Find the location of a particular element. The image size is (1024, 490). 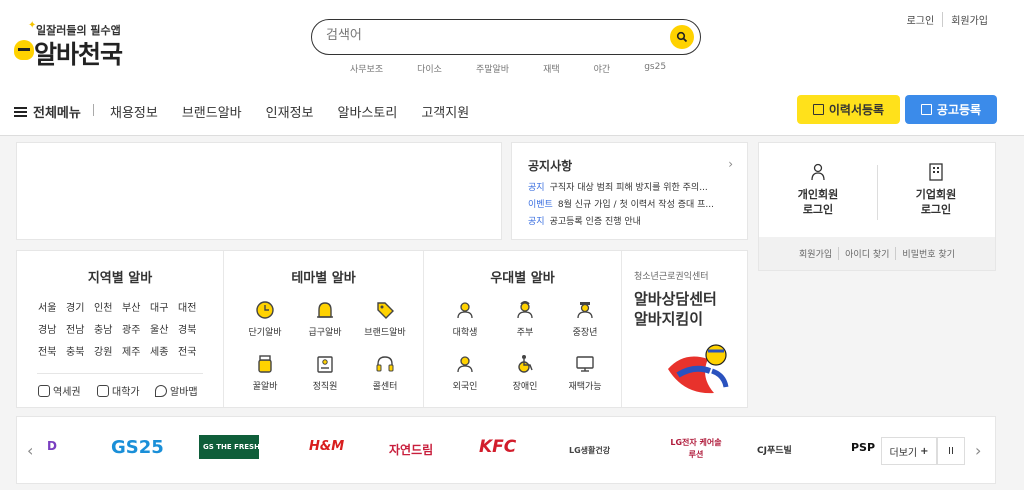

brand-logo: GS25 is located at coordinates (137, 447).